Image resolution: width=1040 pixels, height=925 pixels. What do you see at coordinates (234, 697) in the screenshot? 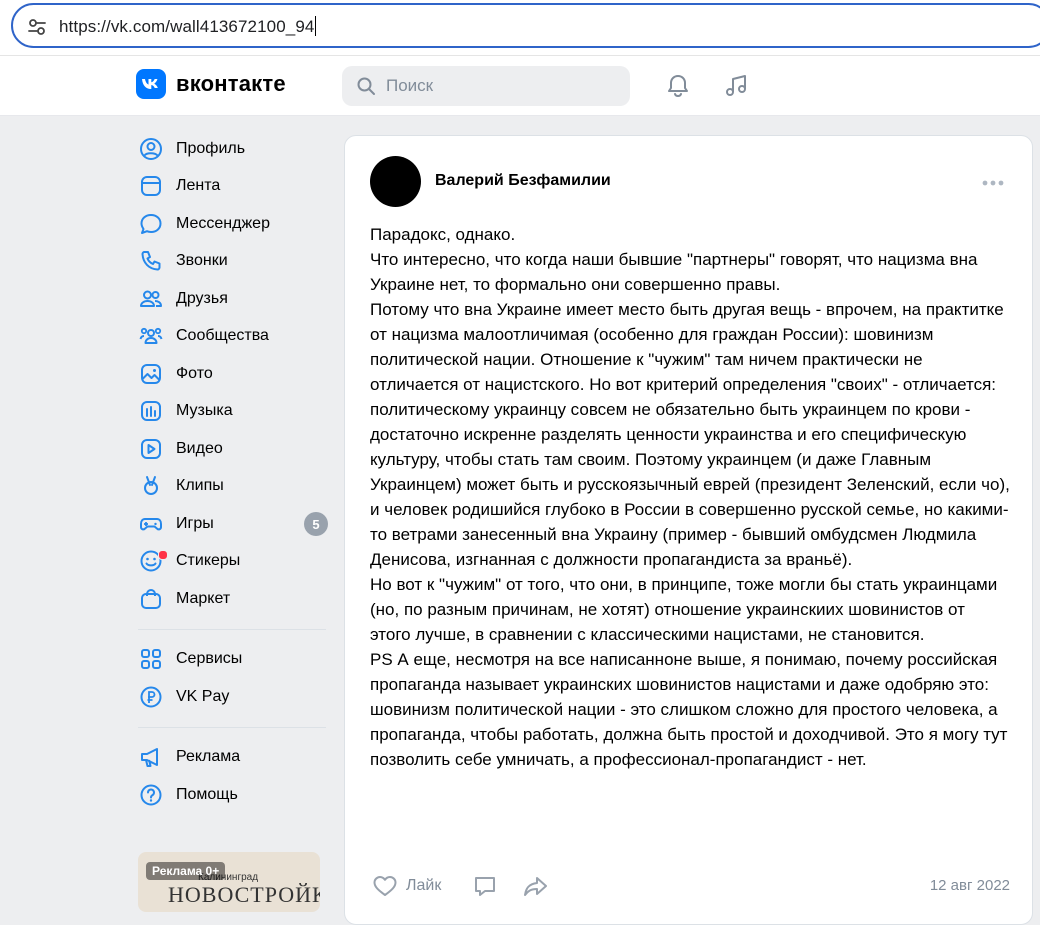
I see `sidebar-item-vkpay: VK Pay` at bounding box center [234, 697].